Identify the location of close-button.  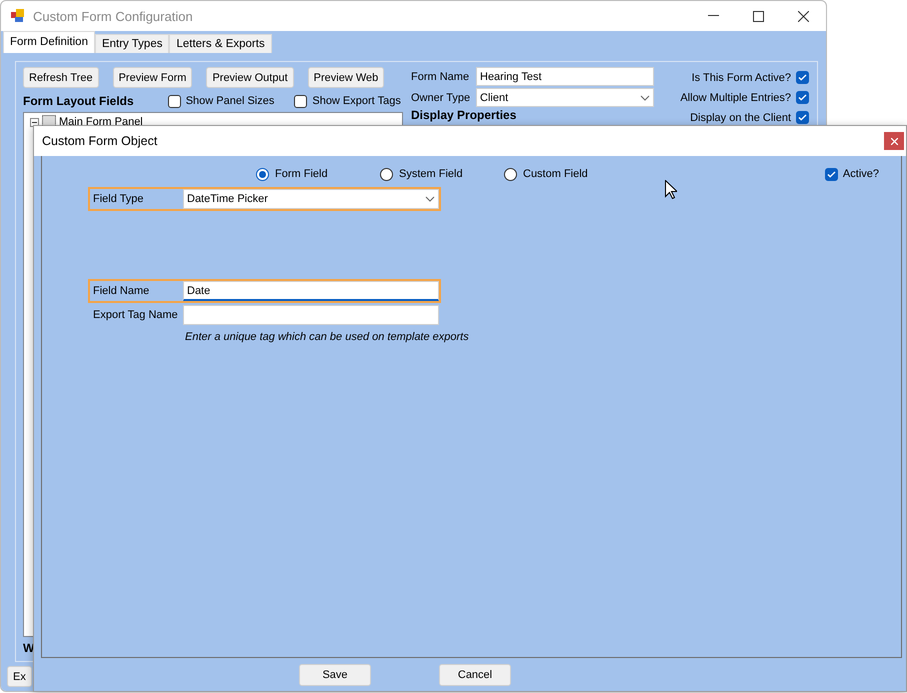
(894, 141).